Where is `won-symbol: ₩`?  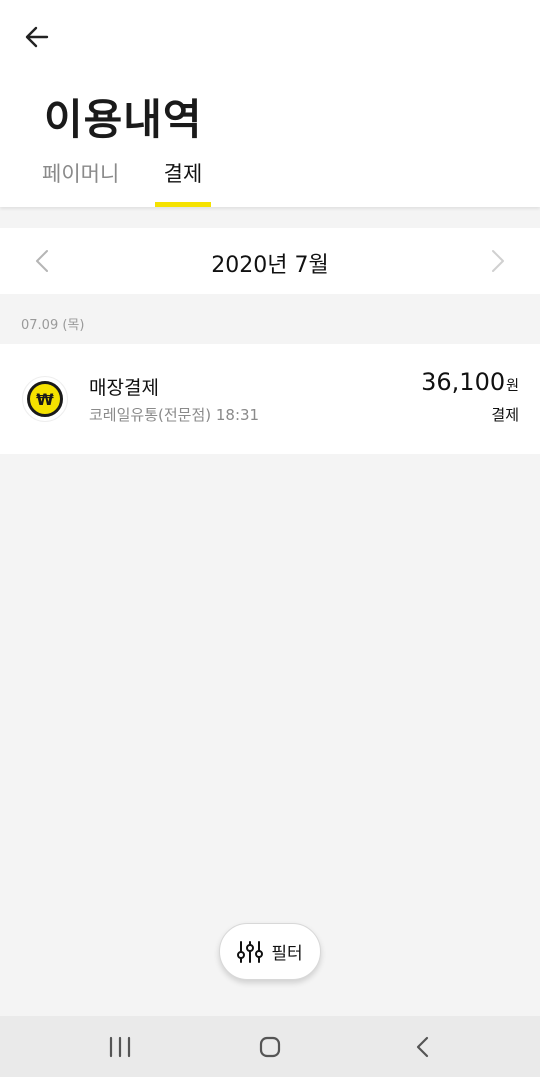
won-symbol: ₩ is located at coordinates (45, 399).